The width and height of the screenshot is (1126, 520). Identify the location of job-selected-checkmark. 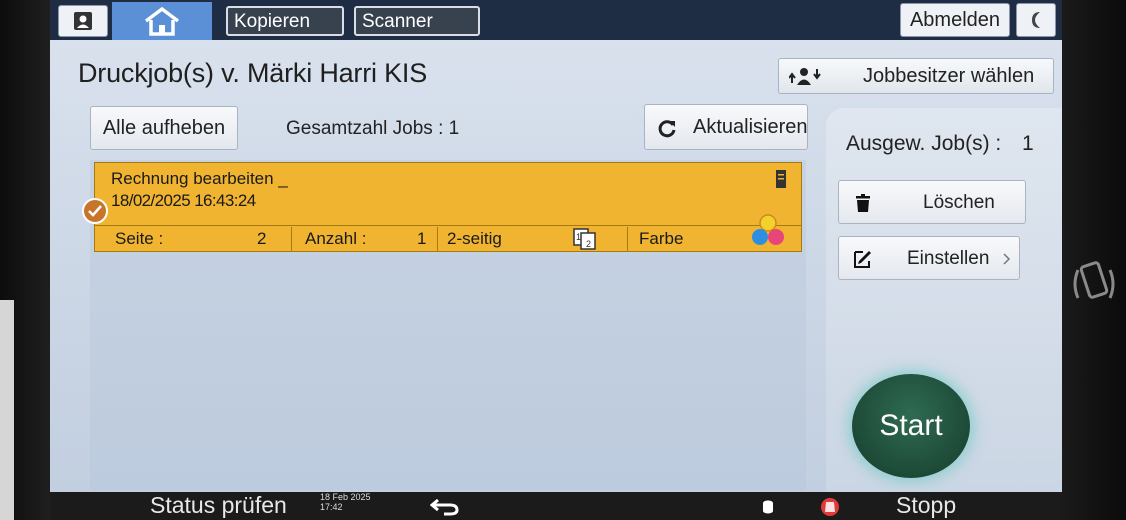
(95, 211).